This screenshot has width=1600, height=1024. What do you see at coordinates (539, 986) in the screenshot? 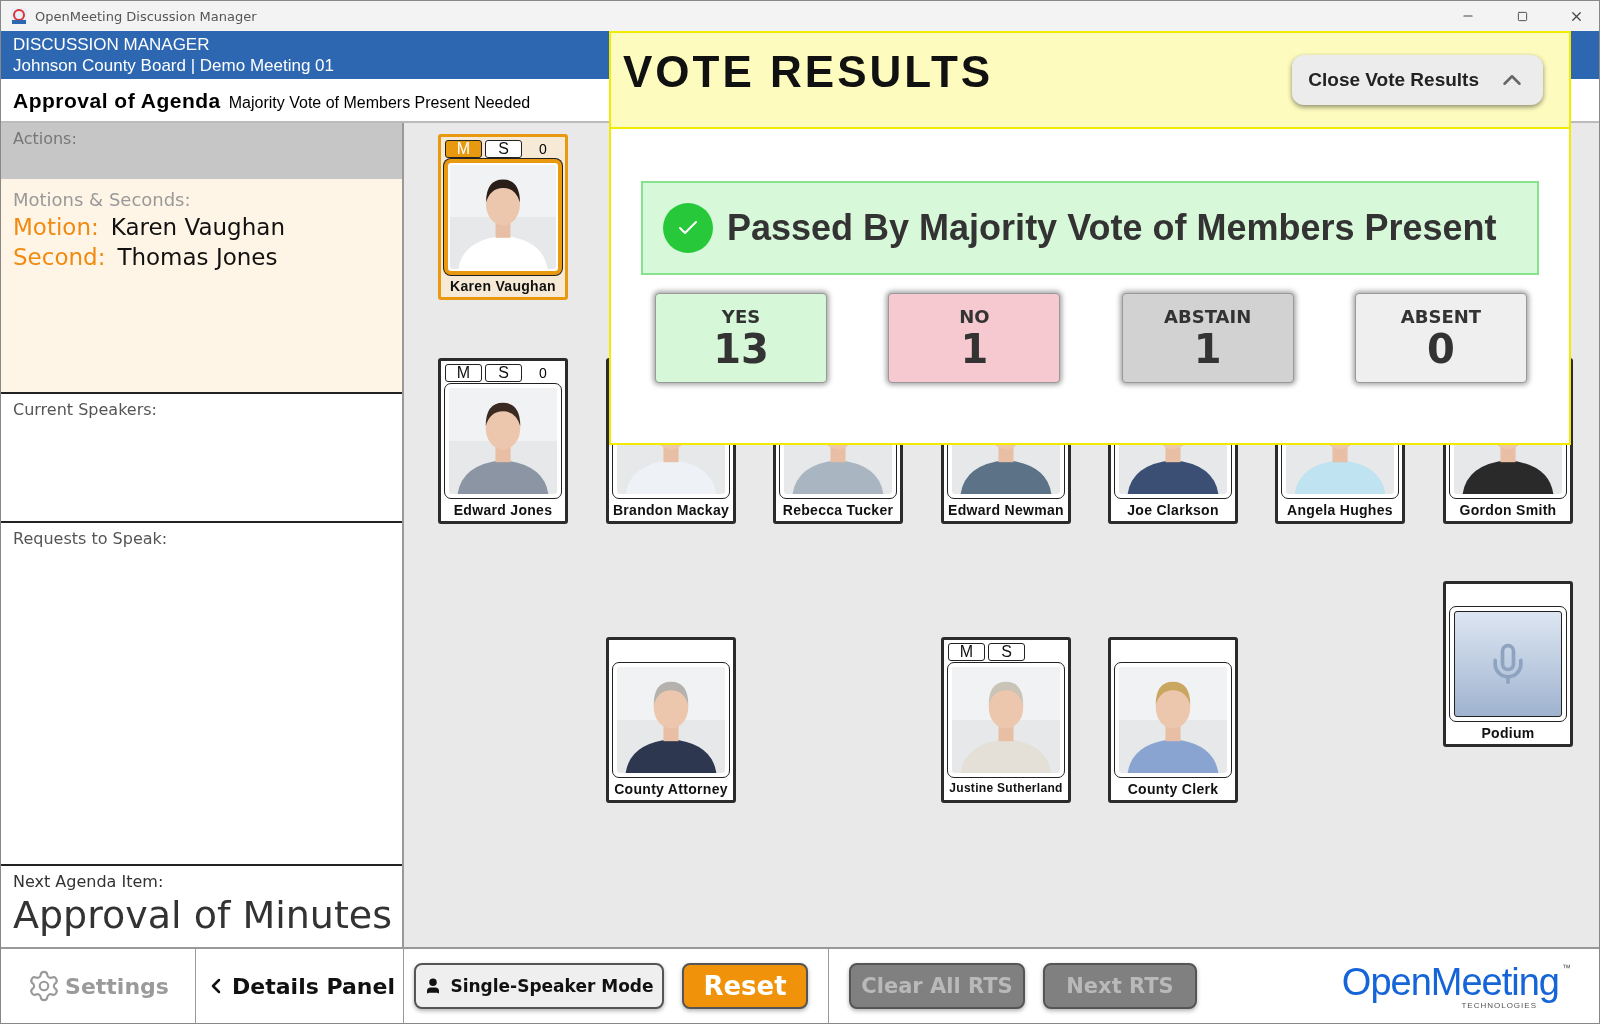
I see `single-speaker-button: Single-Speaker Mode` at bounding box center [539, 986].